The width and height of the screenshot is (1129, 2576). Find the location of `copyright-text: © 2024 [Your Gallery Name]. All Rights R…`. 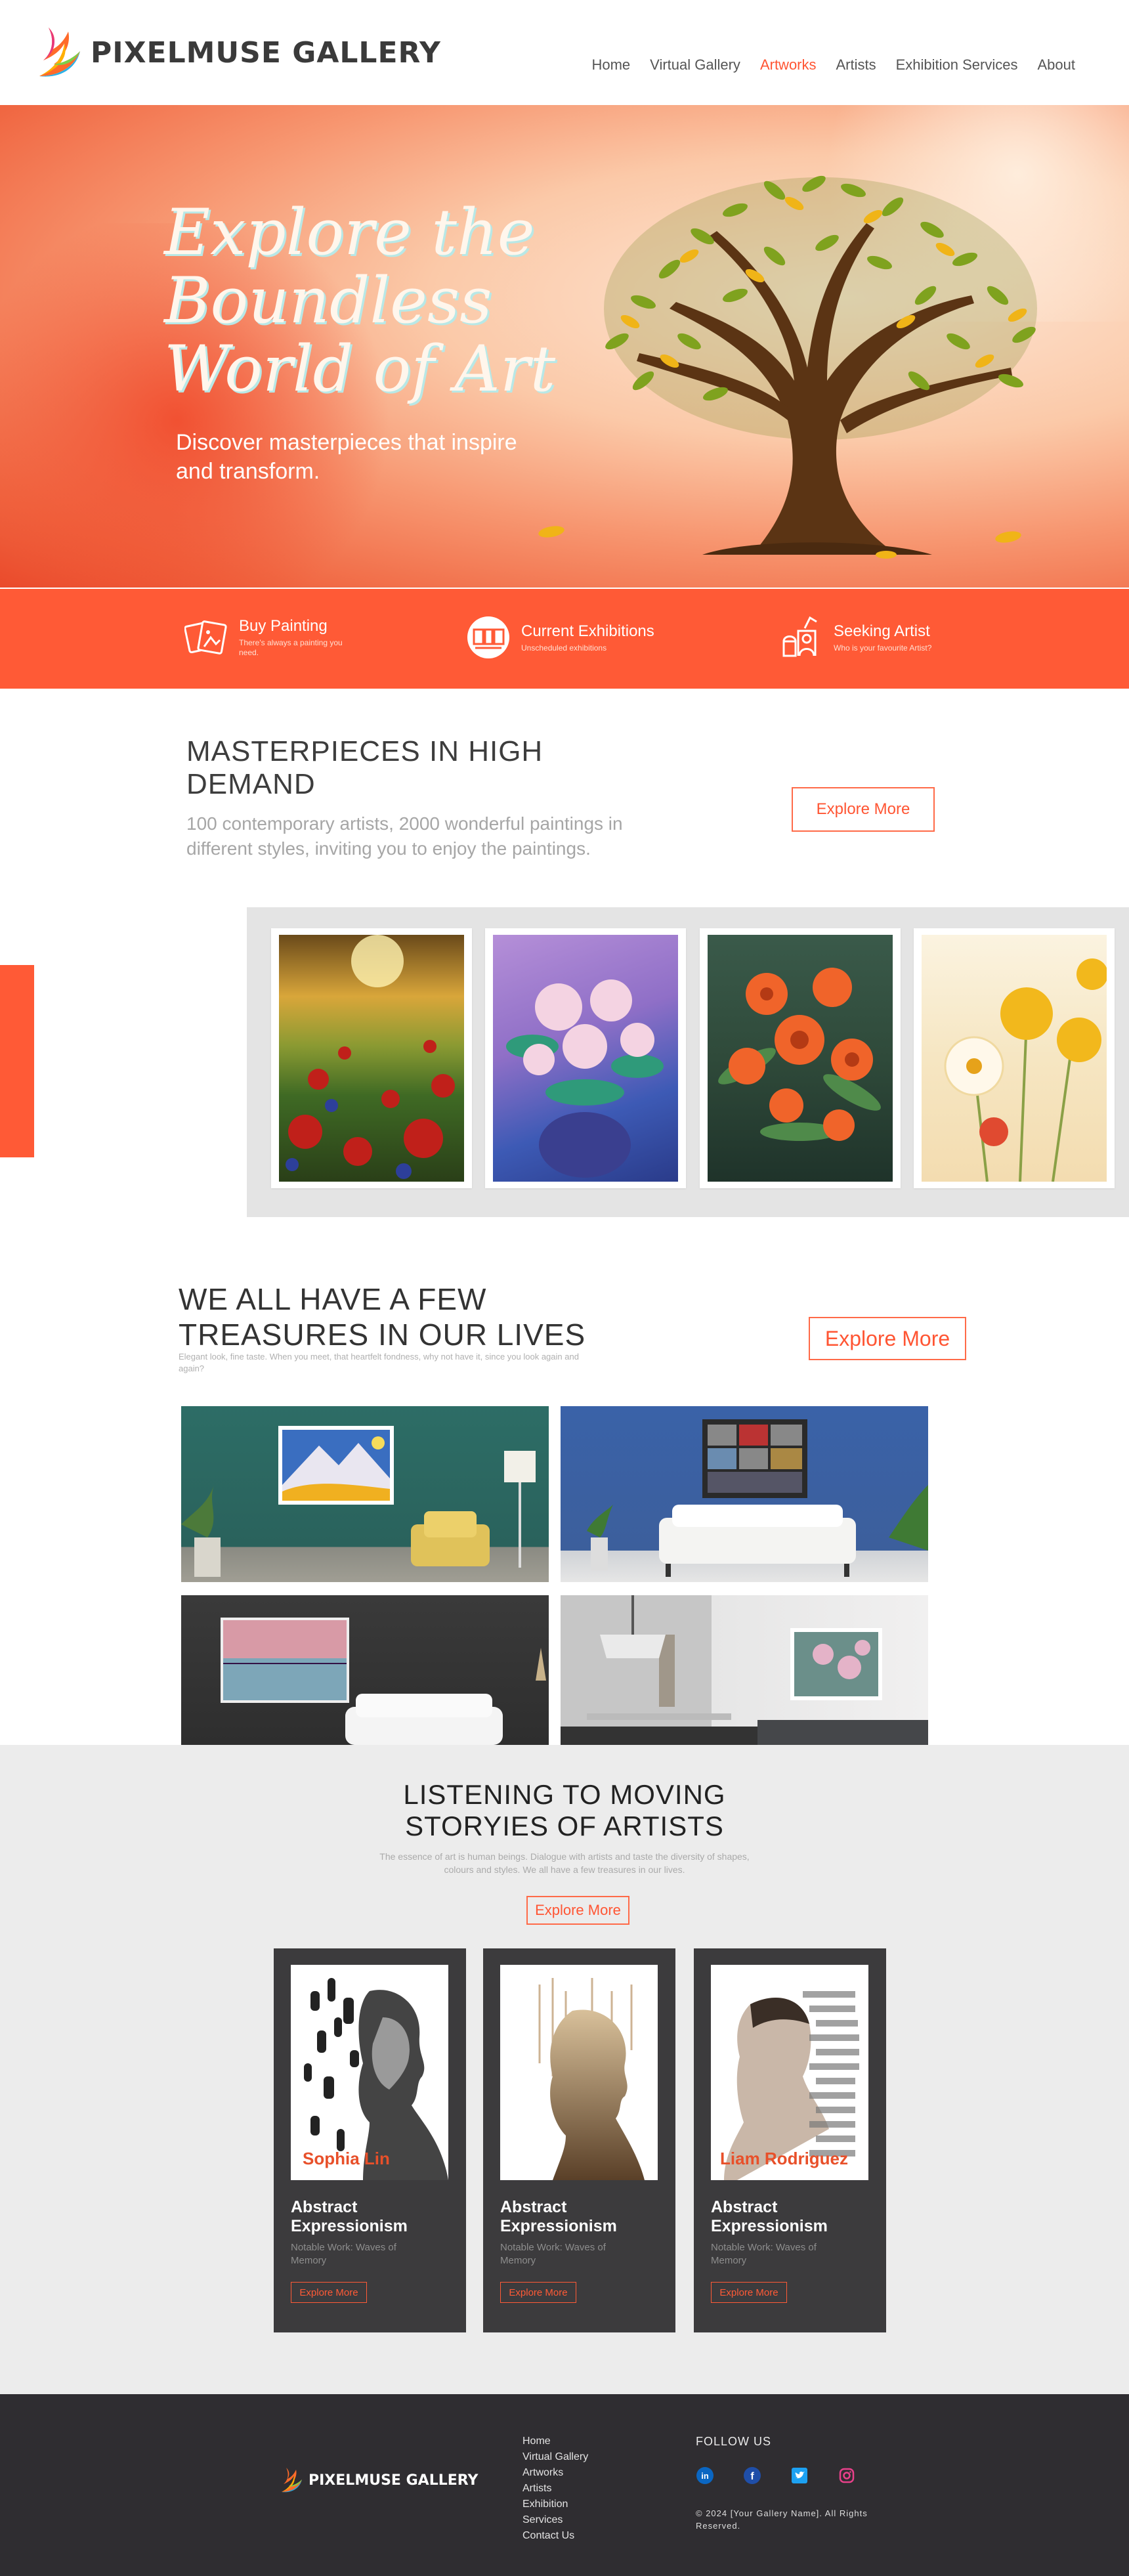

copyright-text: © 2024 [Your Gallery Name]. All Rights R… is located at coordinates (782, 2519).